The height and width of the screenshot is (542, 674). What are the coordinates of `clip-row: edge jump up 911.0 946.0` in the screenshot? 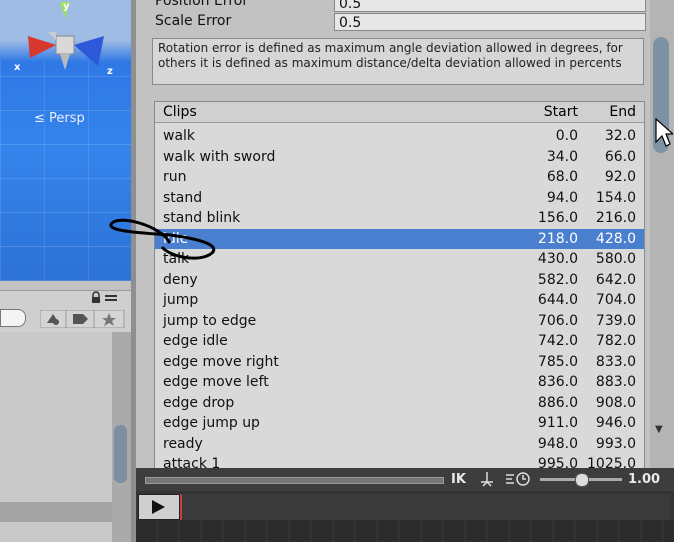 It's located at (399, 423).